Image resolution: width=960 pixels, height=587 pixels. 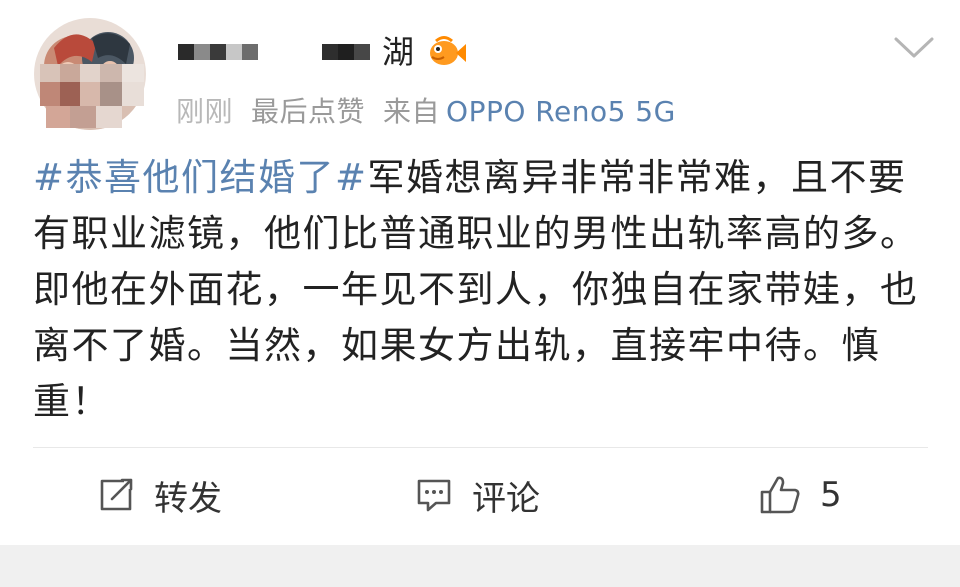 I want to click on source-device: OPPO Reno5 5G, so click(x=561, y=111).